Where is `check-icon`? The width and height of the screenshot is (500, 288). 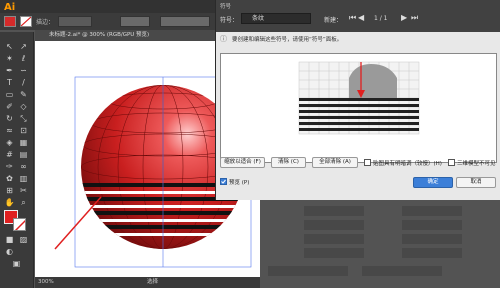
check-icon is located at coordinates (223, 181).